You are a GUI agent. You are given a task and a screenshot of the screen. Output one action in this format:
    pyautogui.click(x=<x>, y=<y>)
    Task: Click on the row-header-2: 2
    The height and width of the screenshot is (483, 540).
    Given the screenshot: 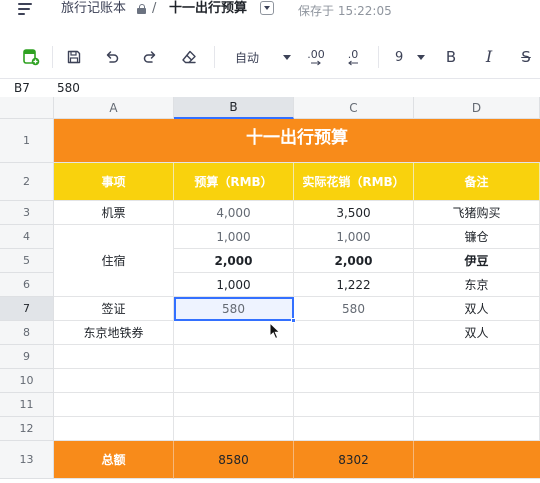 What is the action you would take?
    pyautogui.click(x=27, y=182)
    